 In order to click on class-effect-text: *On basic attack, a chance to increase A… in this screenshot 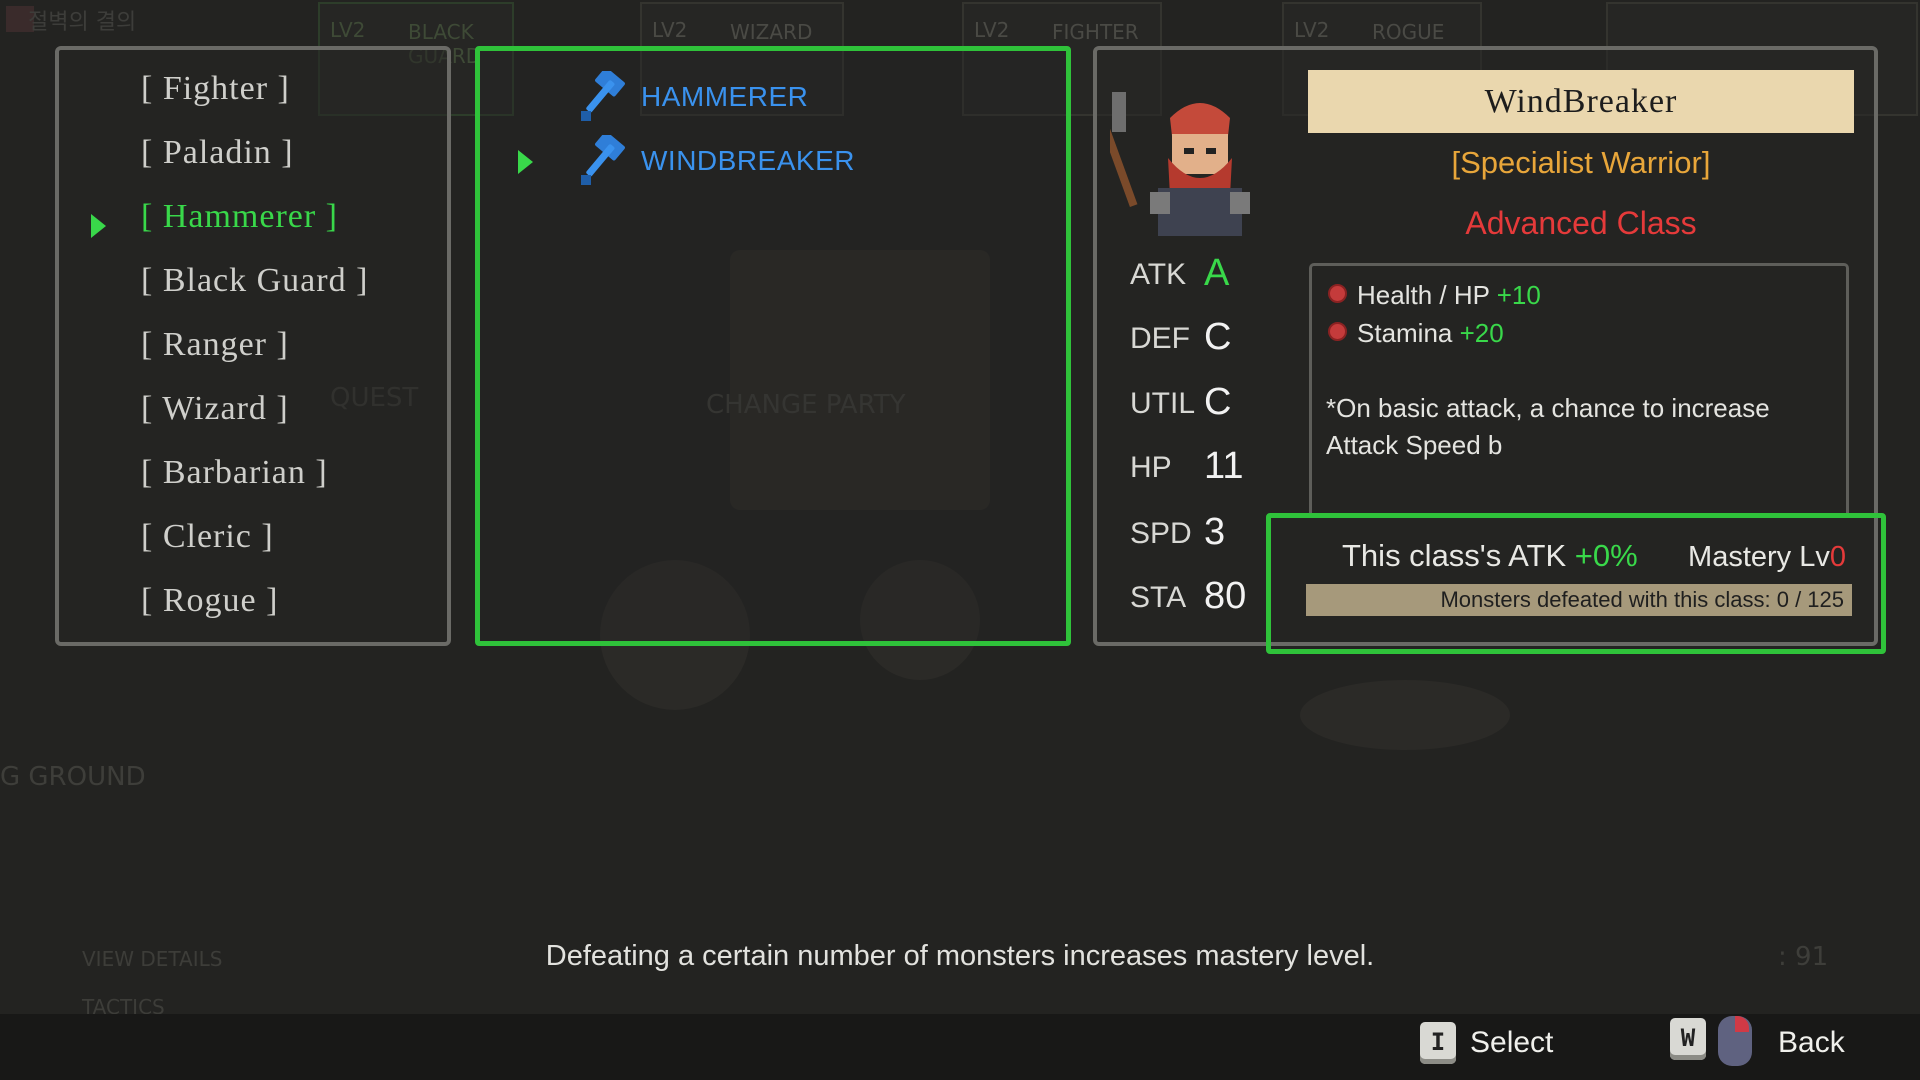, I will do `click(1548, 426)`.